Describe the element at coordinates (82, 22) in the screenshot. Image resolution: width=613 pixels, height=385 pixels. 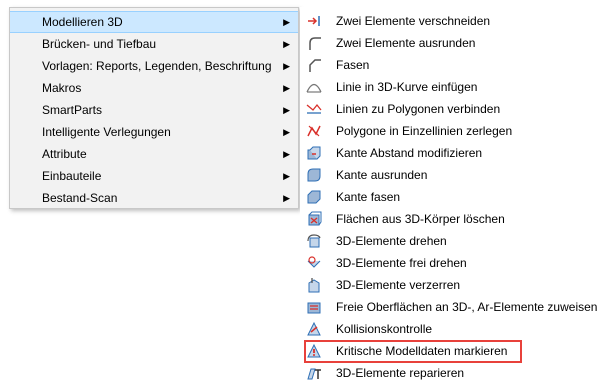
I see `menu-item-label: Modellieren 3D` at that location.